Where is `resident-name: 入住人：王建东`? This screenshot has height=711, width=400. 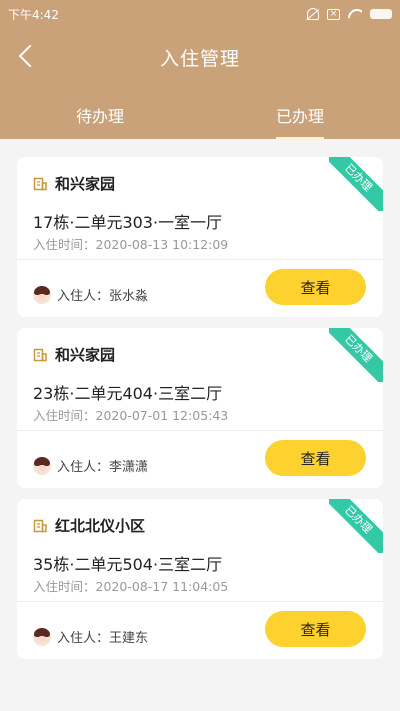 resident-name: 入住人：王建东 is located at coordinates (103, 638).